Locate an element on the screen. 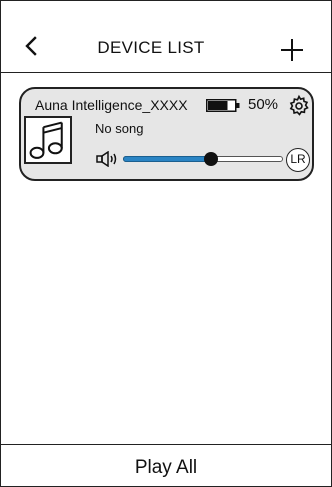  album-art is located at coordinates (48, 140).